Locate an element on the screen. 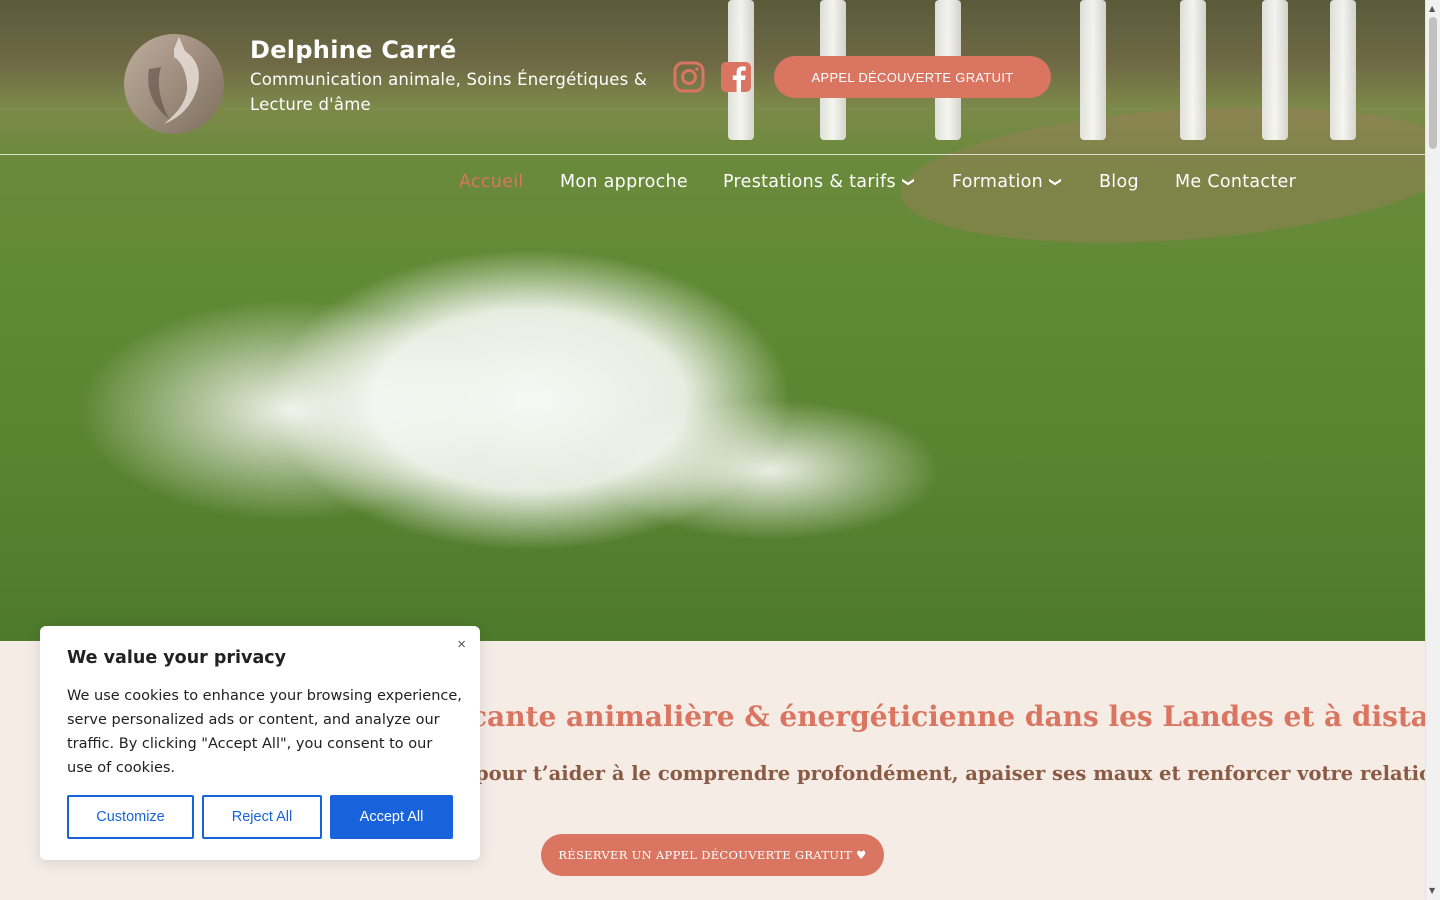  cat-moon-logo-icon is located at coordinates (174, 82).